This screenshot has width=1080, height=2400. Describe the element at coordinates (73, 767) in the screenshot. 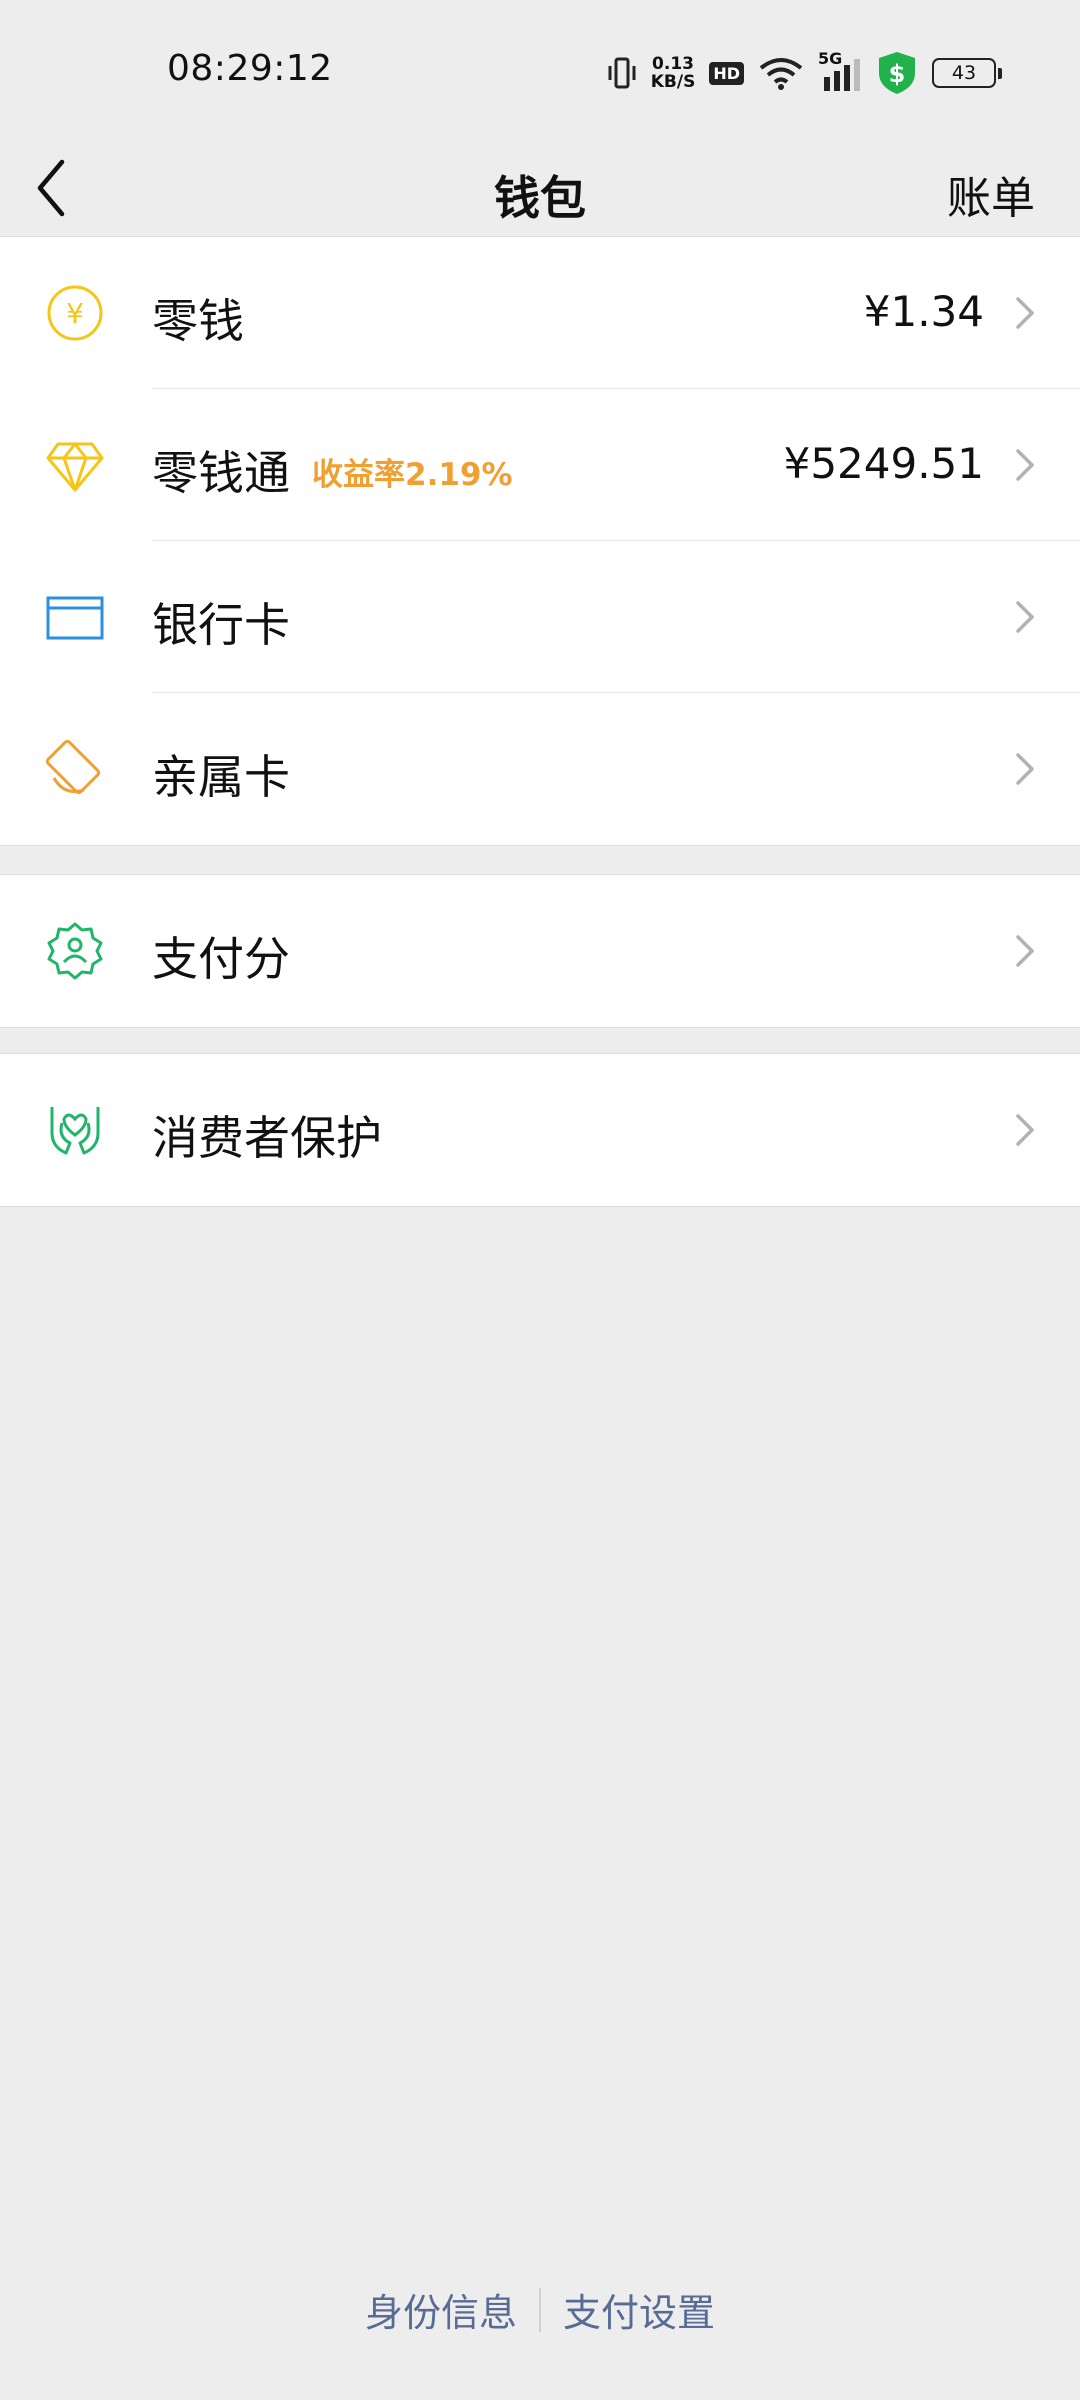

I see `family-card-icon` at that location.